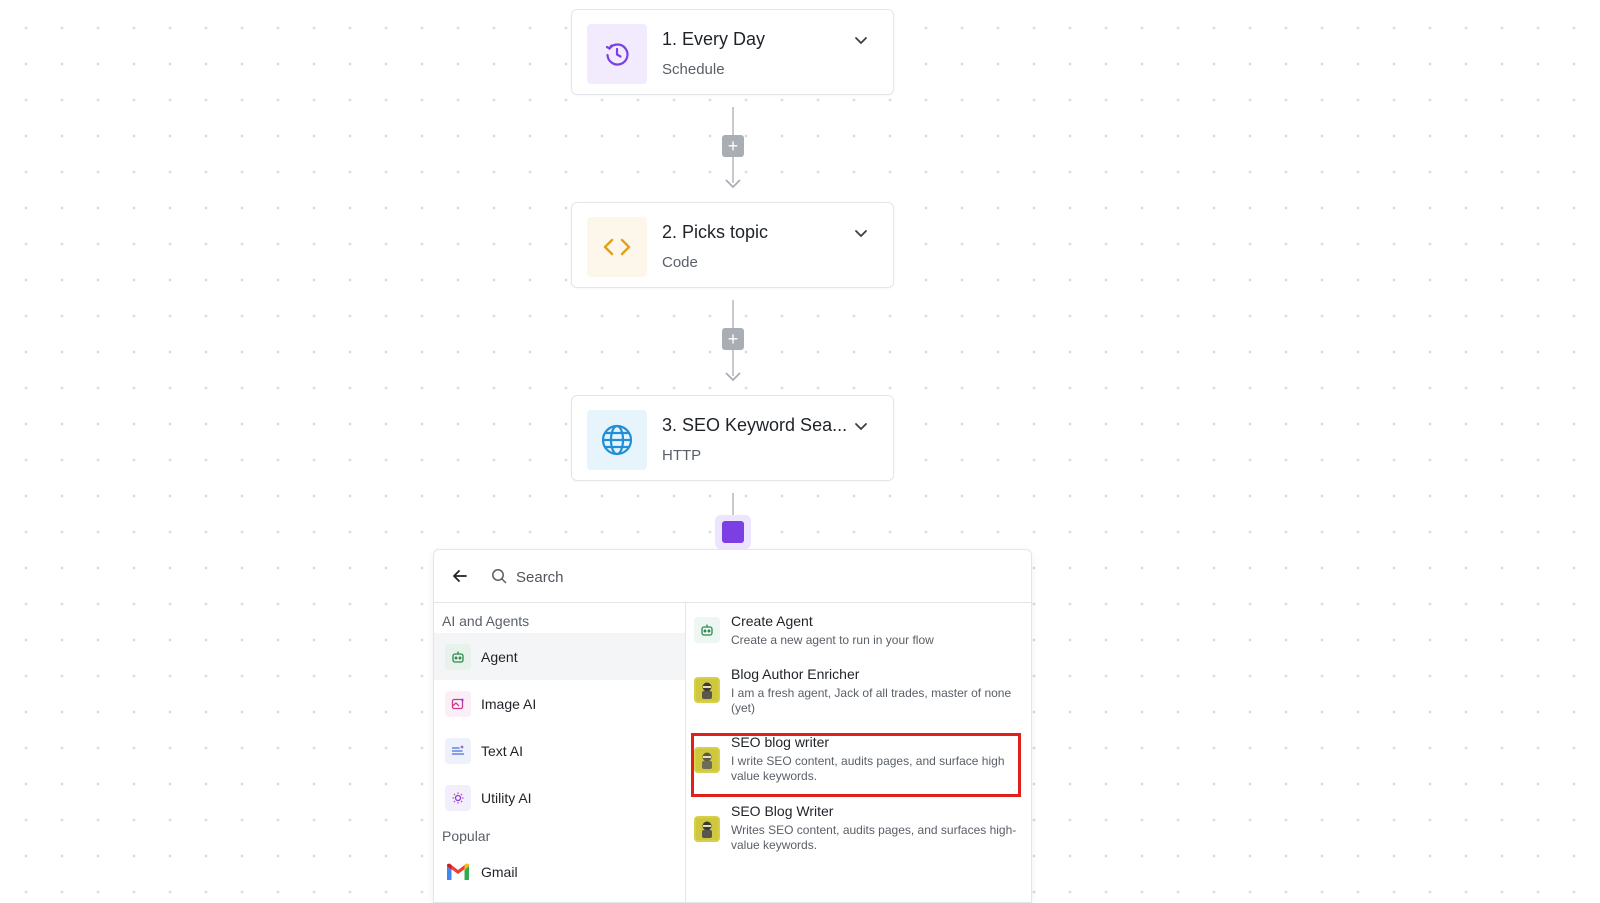  I want to click on step-title: 1. Every Day, so click(714, 39).